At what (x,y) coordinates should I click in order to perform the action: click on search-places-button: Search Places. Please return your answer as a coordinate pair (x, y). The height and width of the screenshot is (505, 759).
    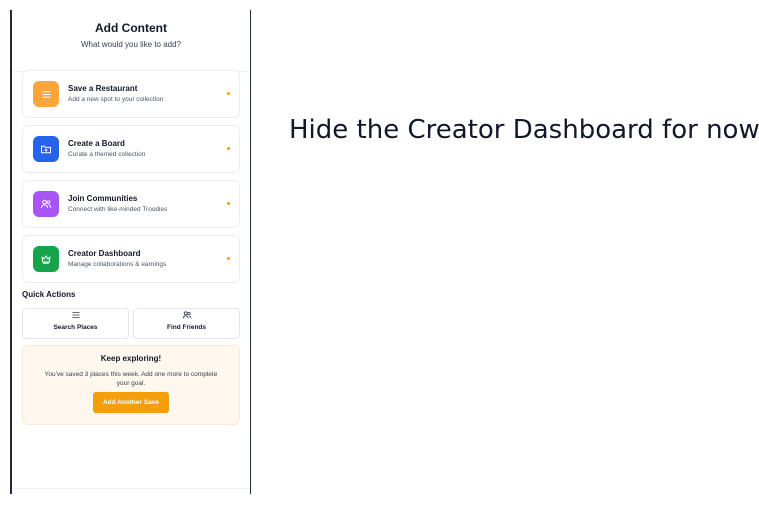
    Looking at the image, I should click on (75, 323).